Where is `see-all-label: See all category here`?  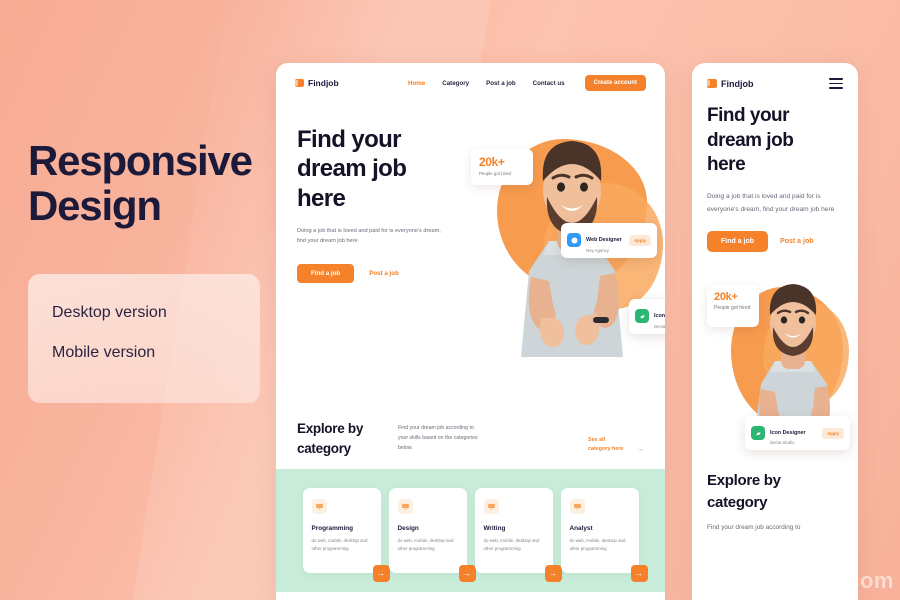 see-all-label: See all category here is located at coordinates (610, 445).